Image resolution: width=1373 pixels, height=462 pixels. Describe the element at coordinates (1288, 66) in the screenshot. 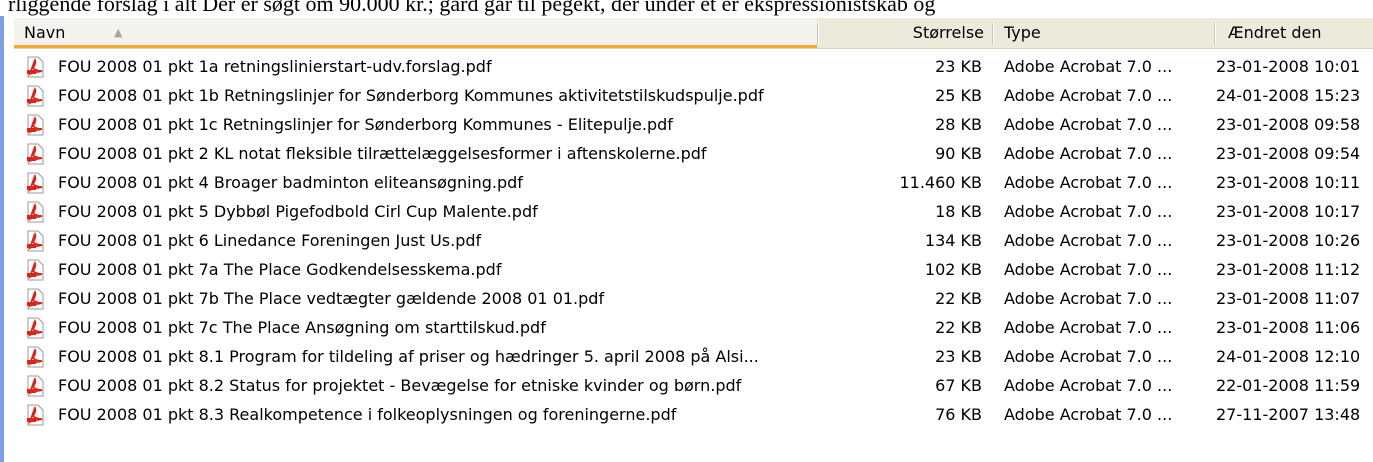

I see `file-modified: 23-01-2008 10:01` at that location.